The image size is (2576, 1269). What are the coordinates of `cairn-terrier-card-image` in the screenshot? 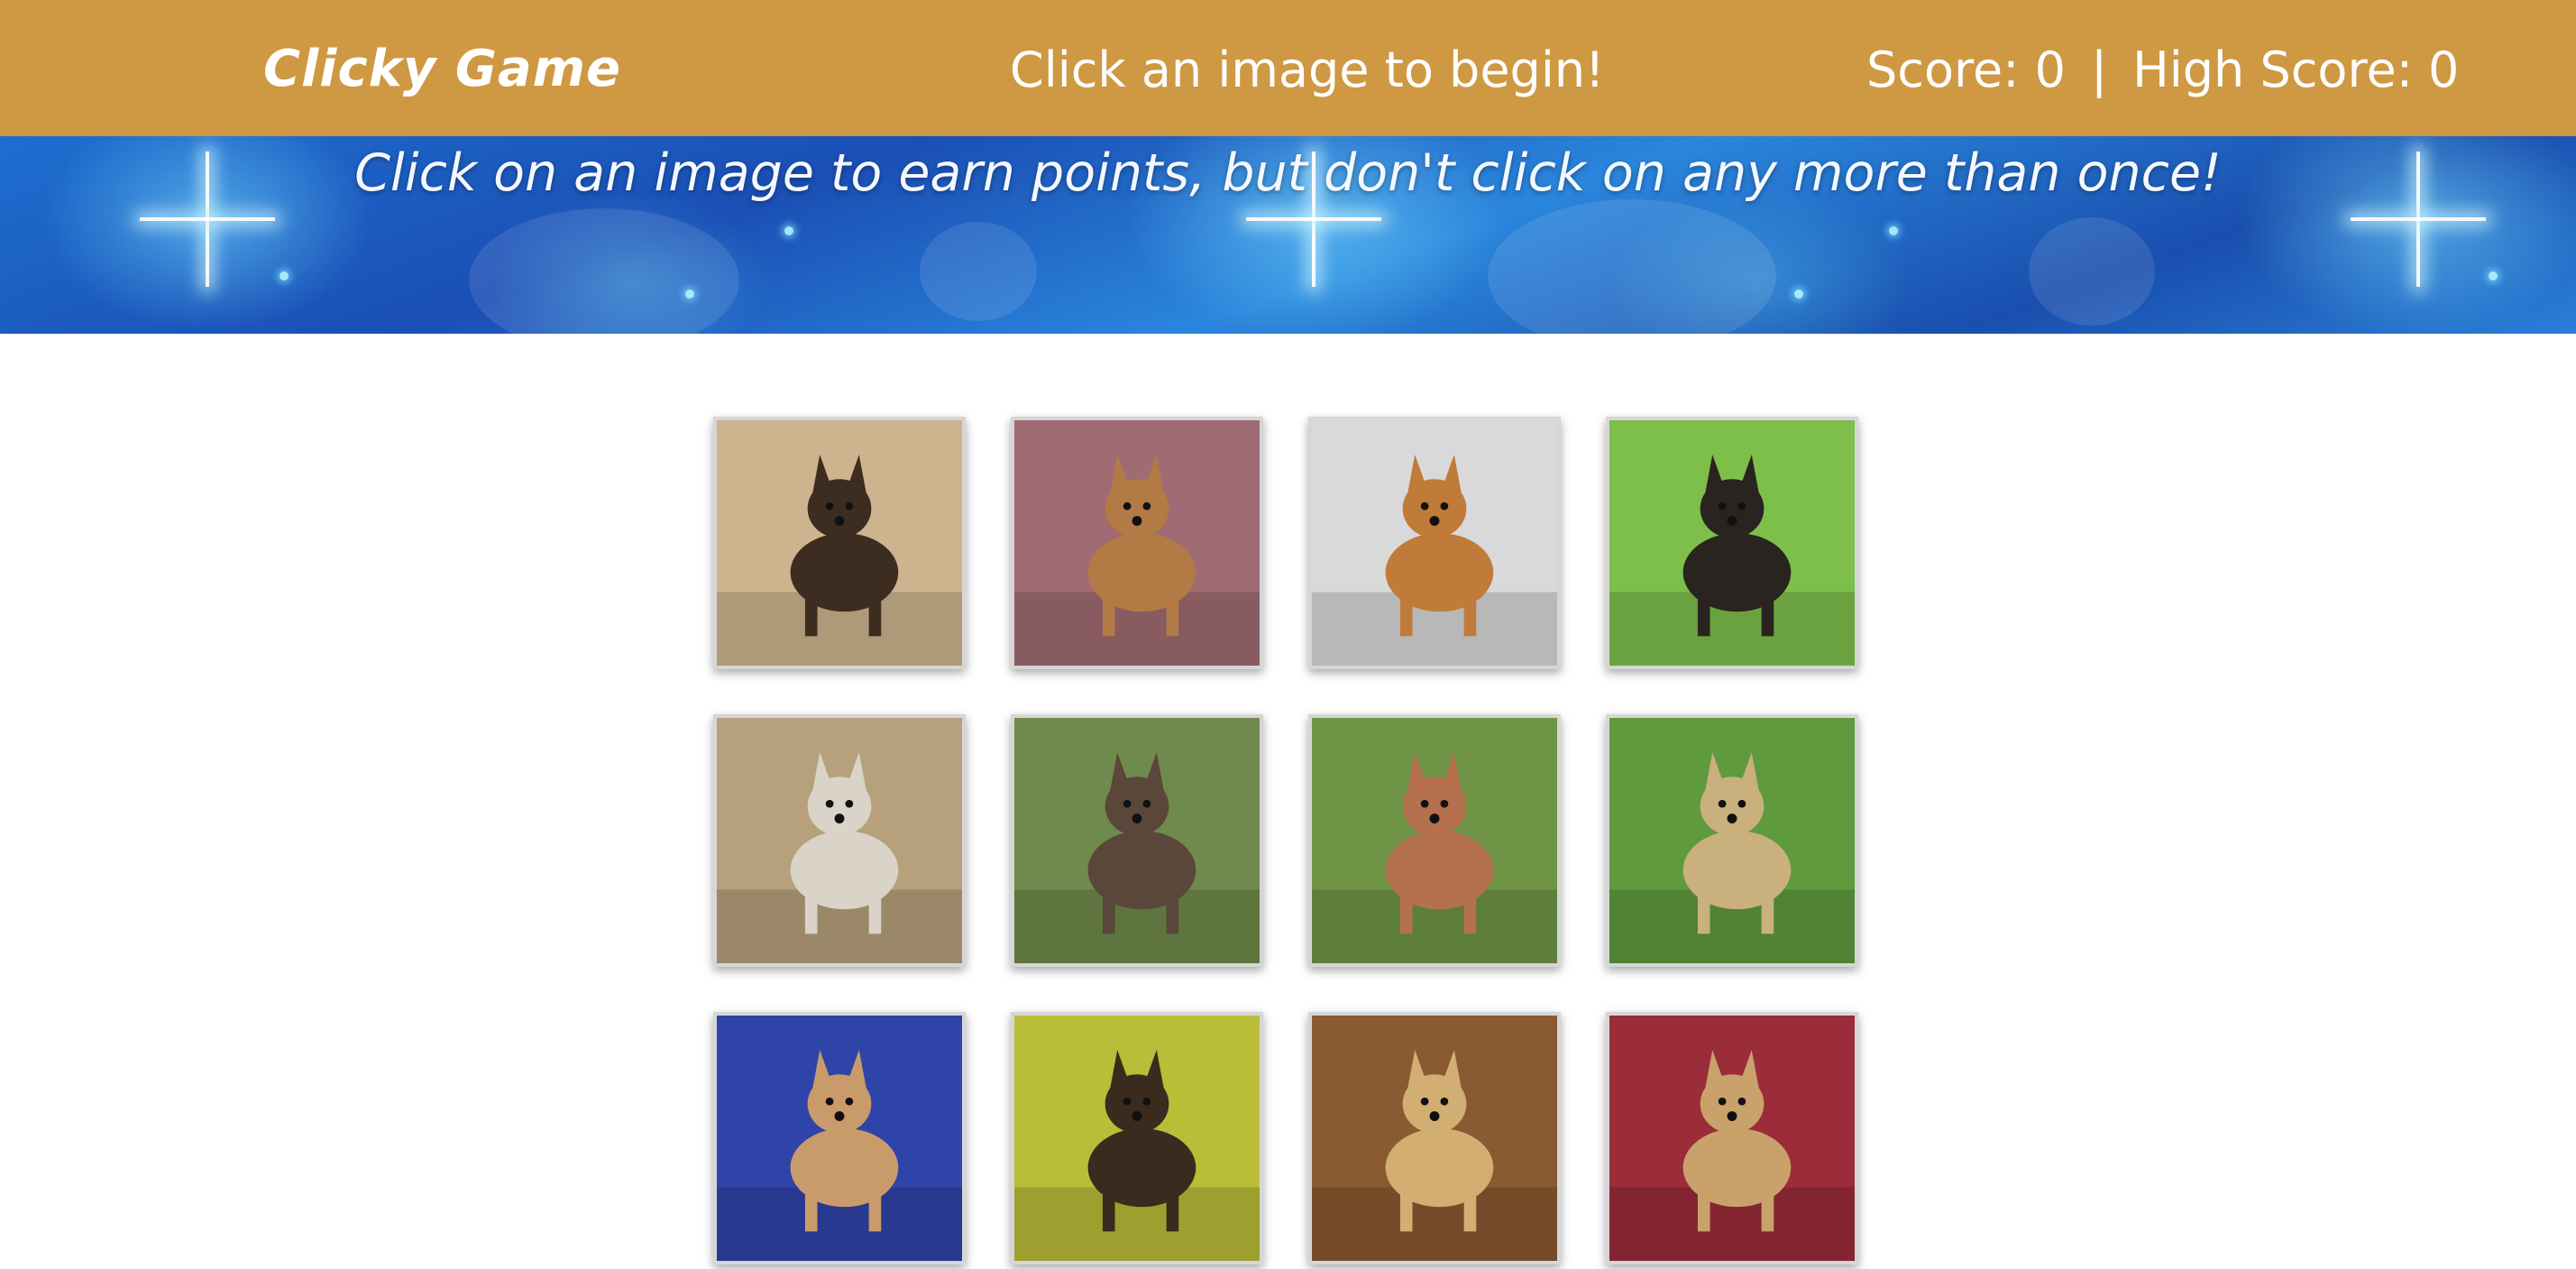 It's located at (839, 840).